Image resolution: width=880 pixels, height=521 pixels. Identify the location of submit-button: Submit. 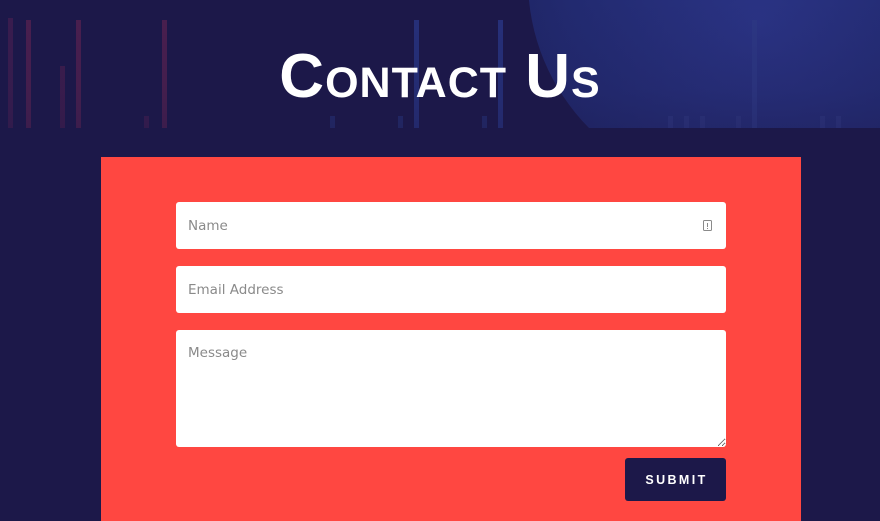
(675, 479).